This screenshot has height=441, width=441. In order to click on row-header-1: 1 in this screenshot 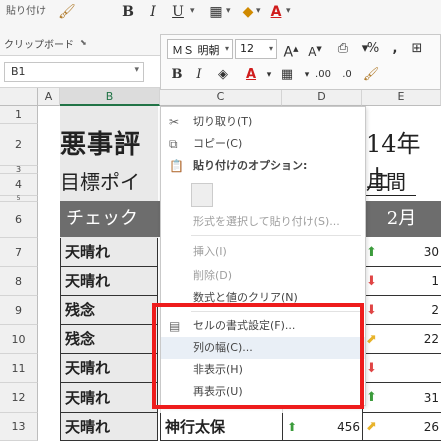, I will do `click(19, 115)`.